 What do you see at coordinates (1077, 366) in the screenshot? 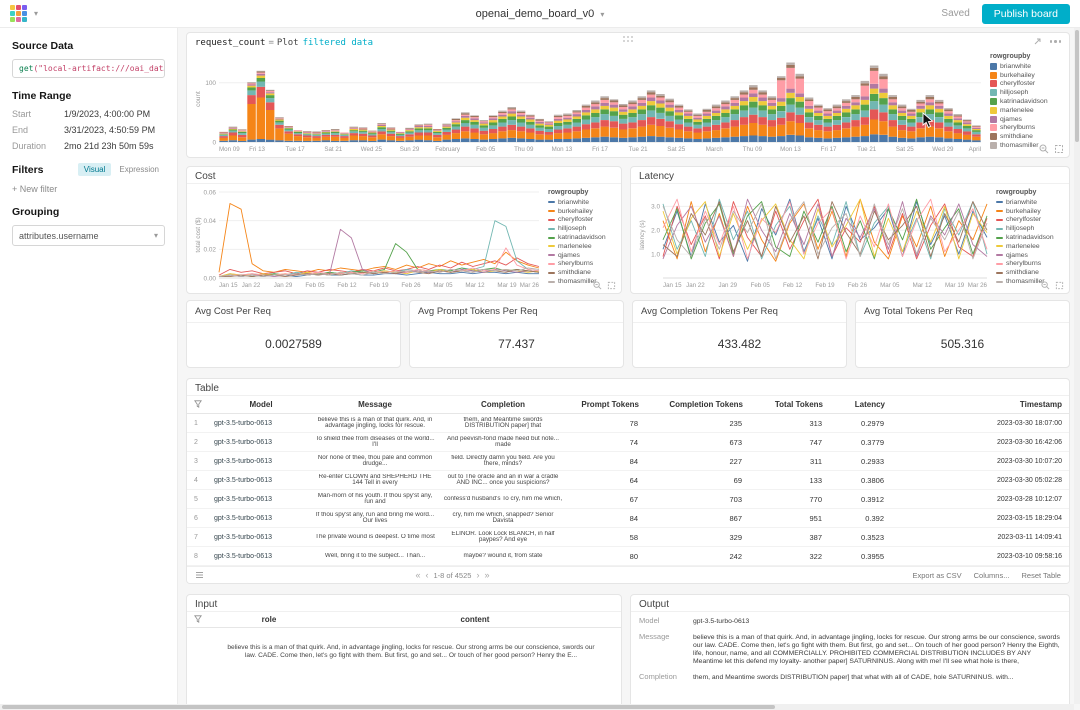
I see `vertical-scrollbar` at bounding box center [1077, 366].